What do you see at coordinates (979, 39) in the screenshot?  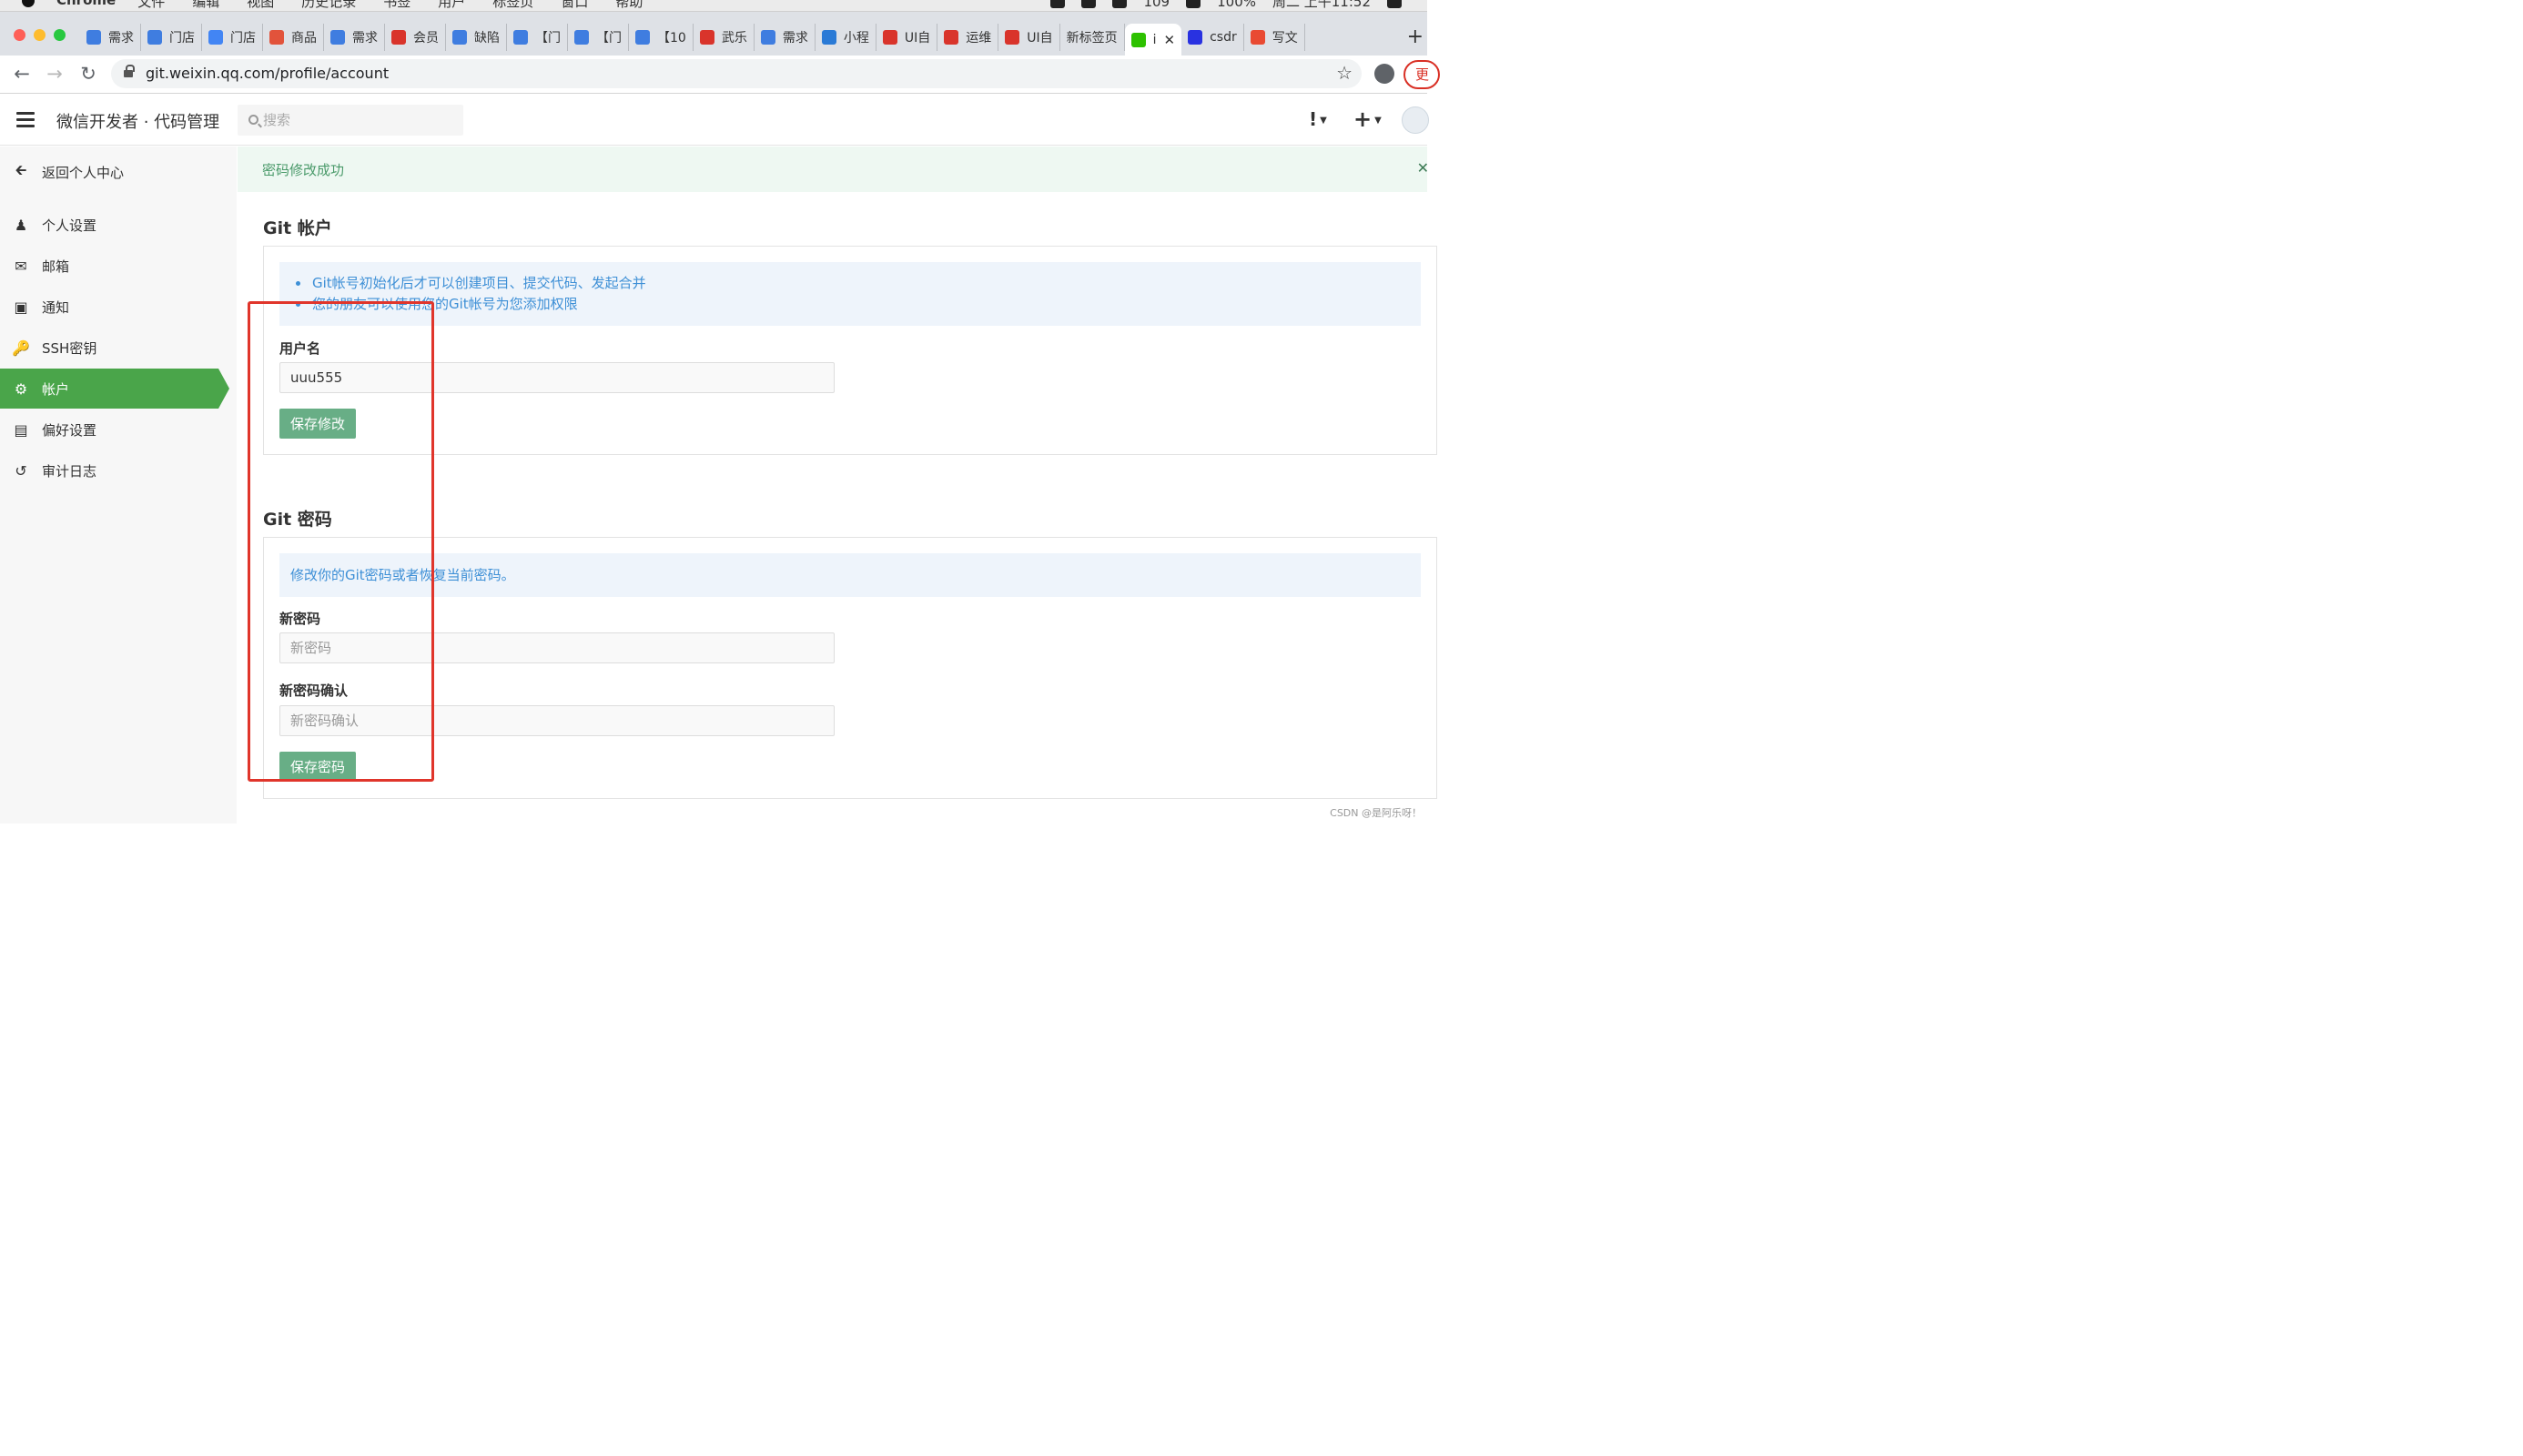 I see `tab-label: 运维` at bounding box center [979, 39].